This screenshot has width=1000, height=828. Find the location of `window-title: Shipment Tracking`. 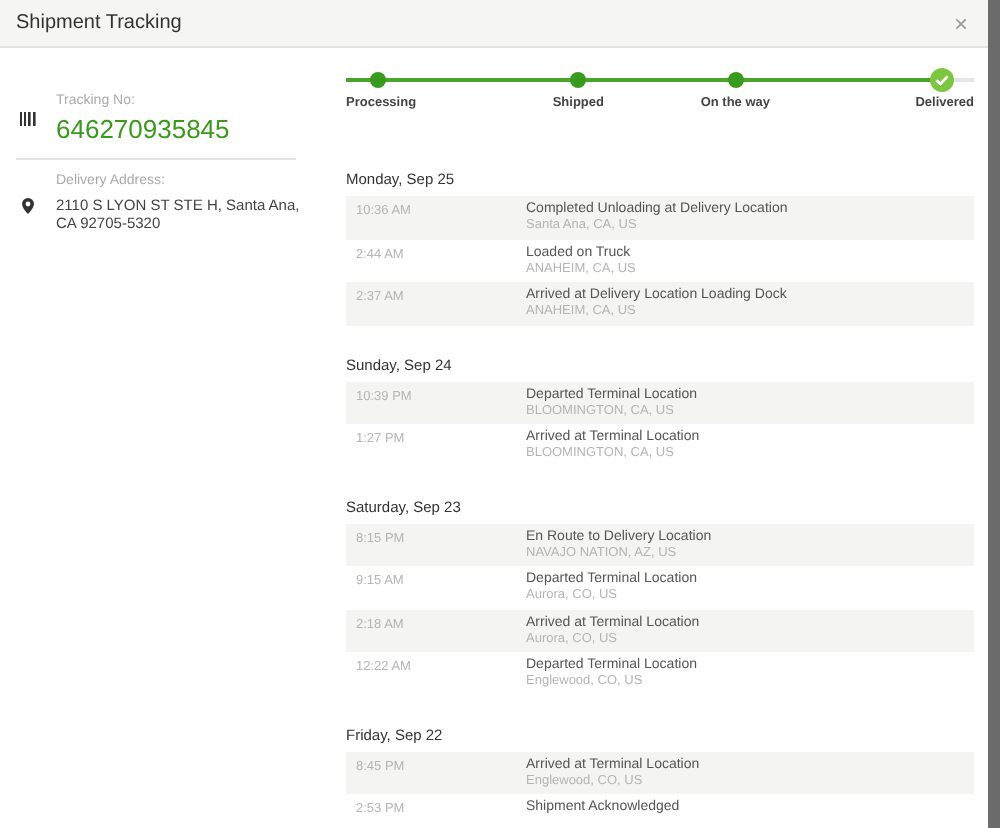

window-title: Shipment Tracking is located at coordinates (99, 24).